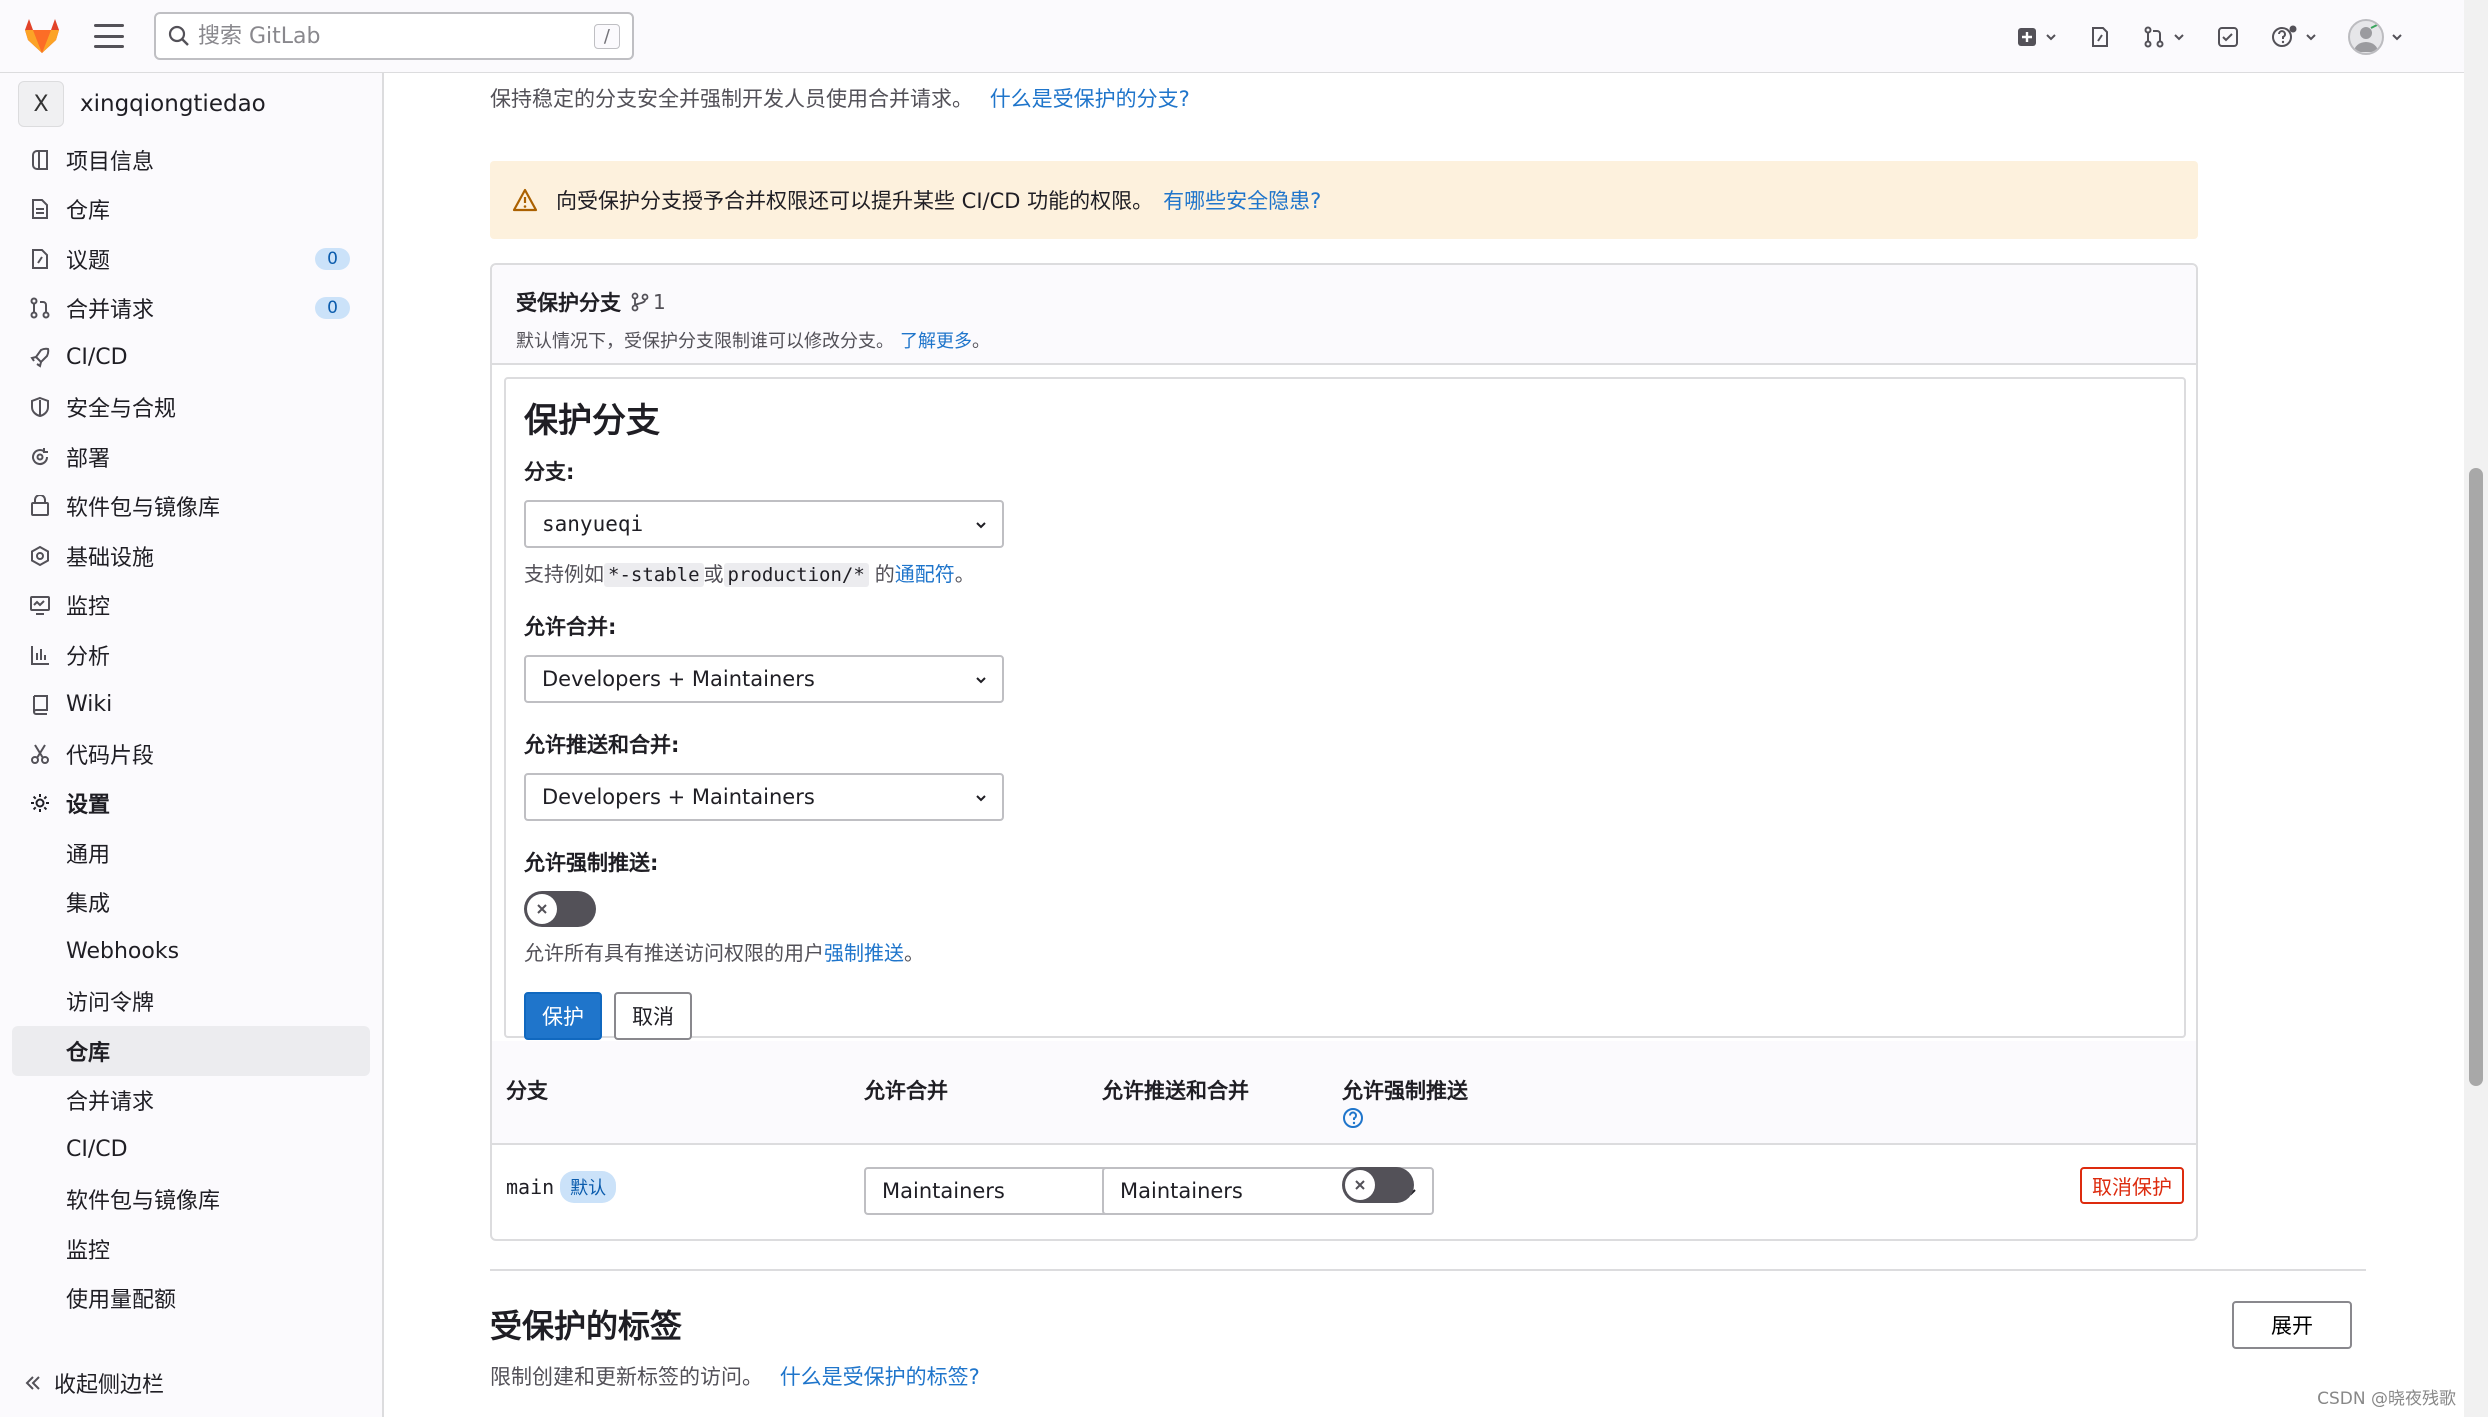 The width and height of the screenshot is (2488, 1417). I want to click on help-button, so click(2294, 37).